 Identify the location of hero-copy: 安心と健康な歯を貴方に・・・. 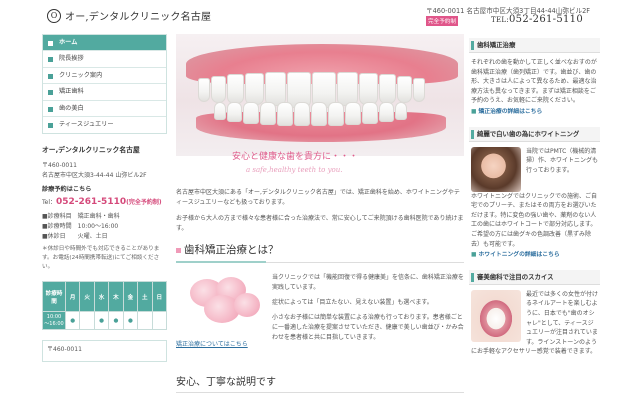
(295, 157).